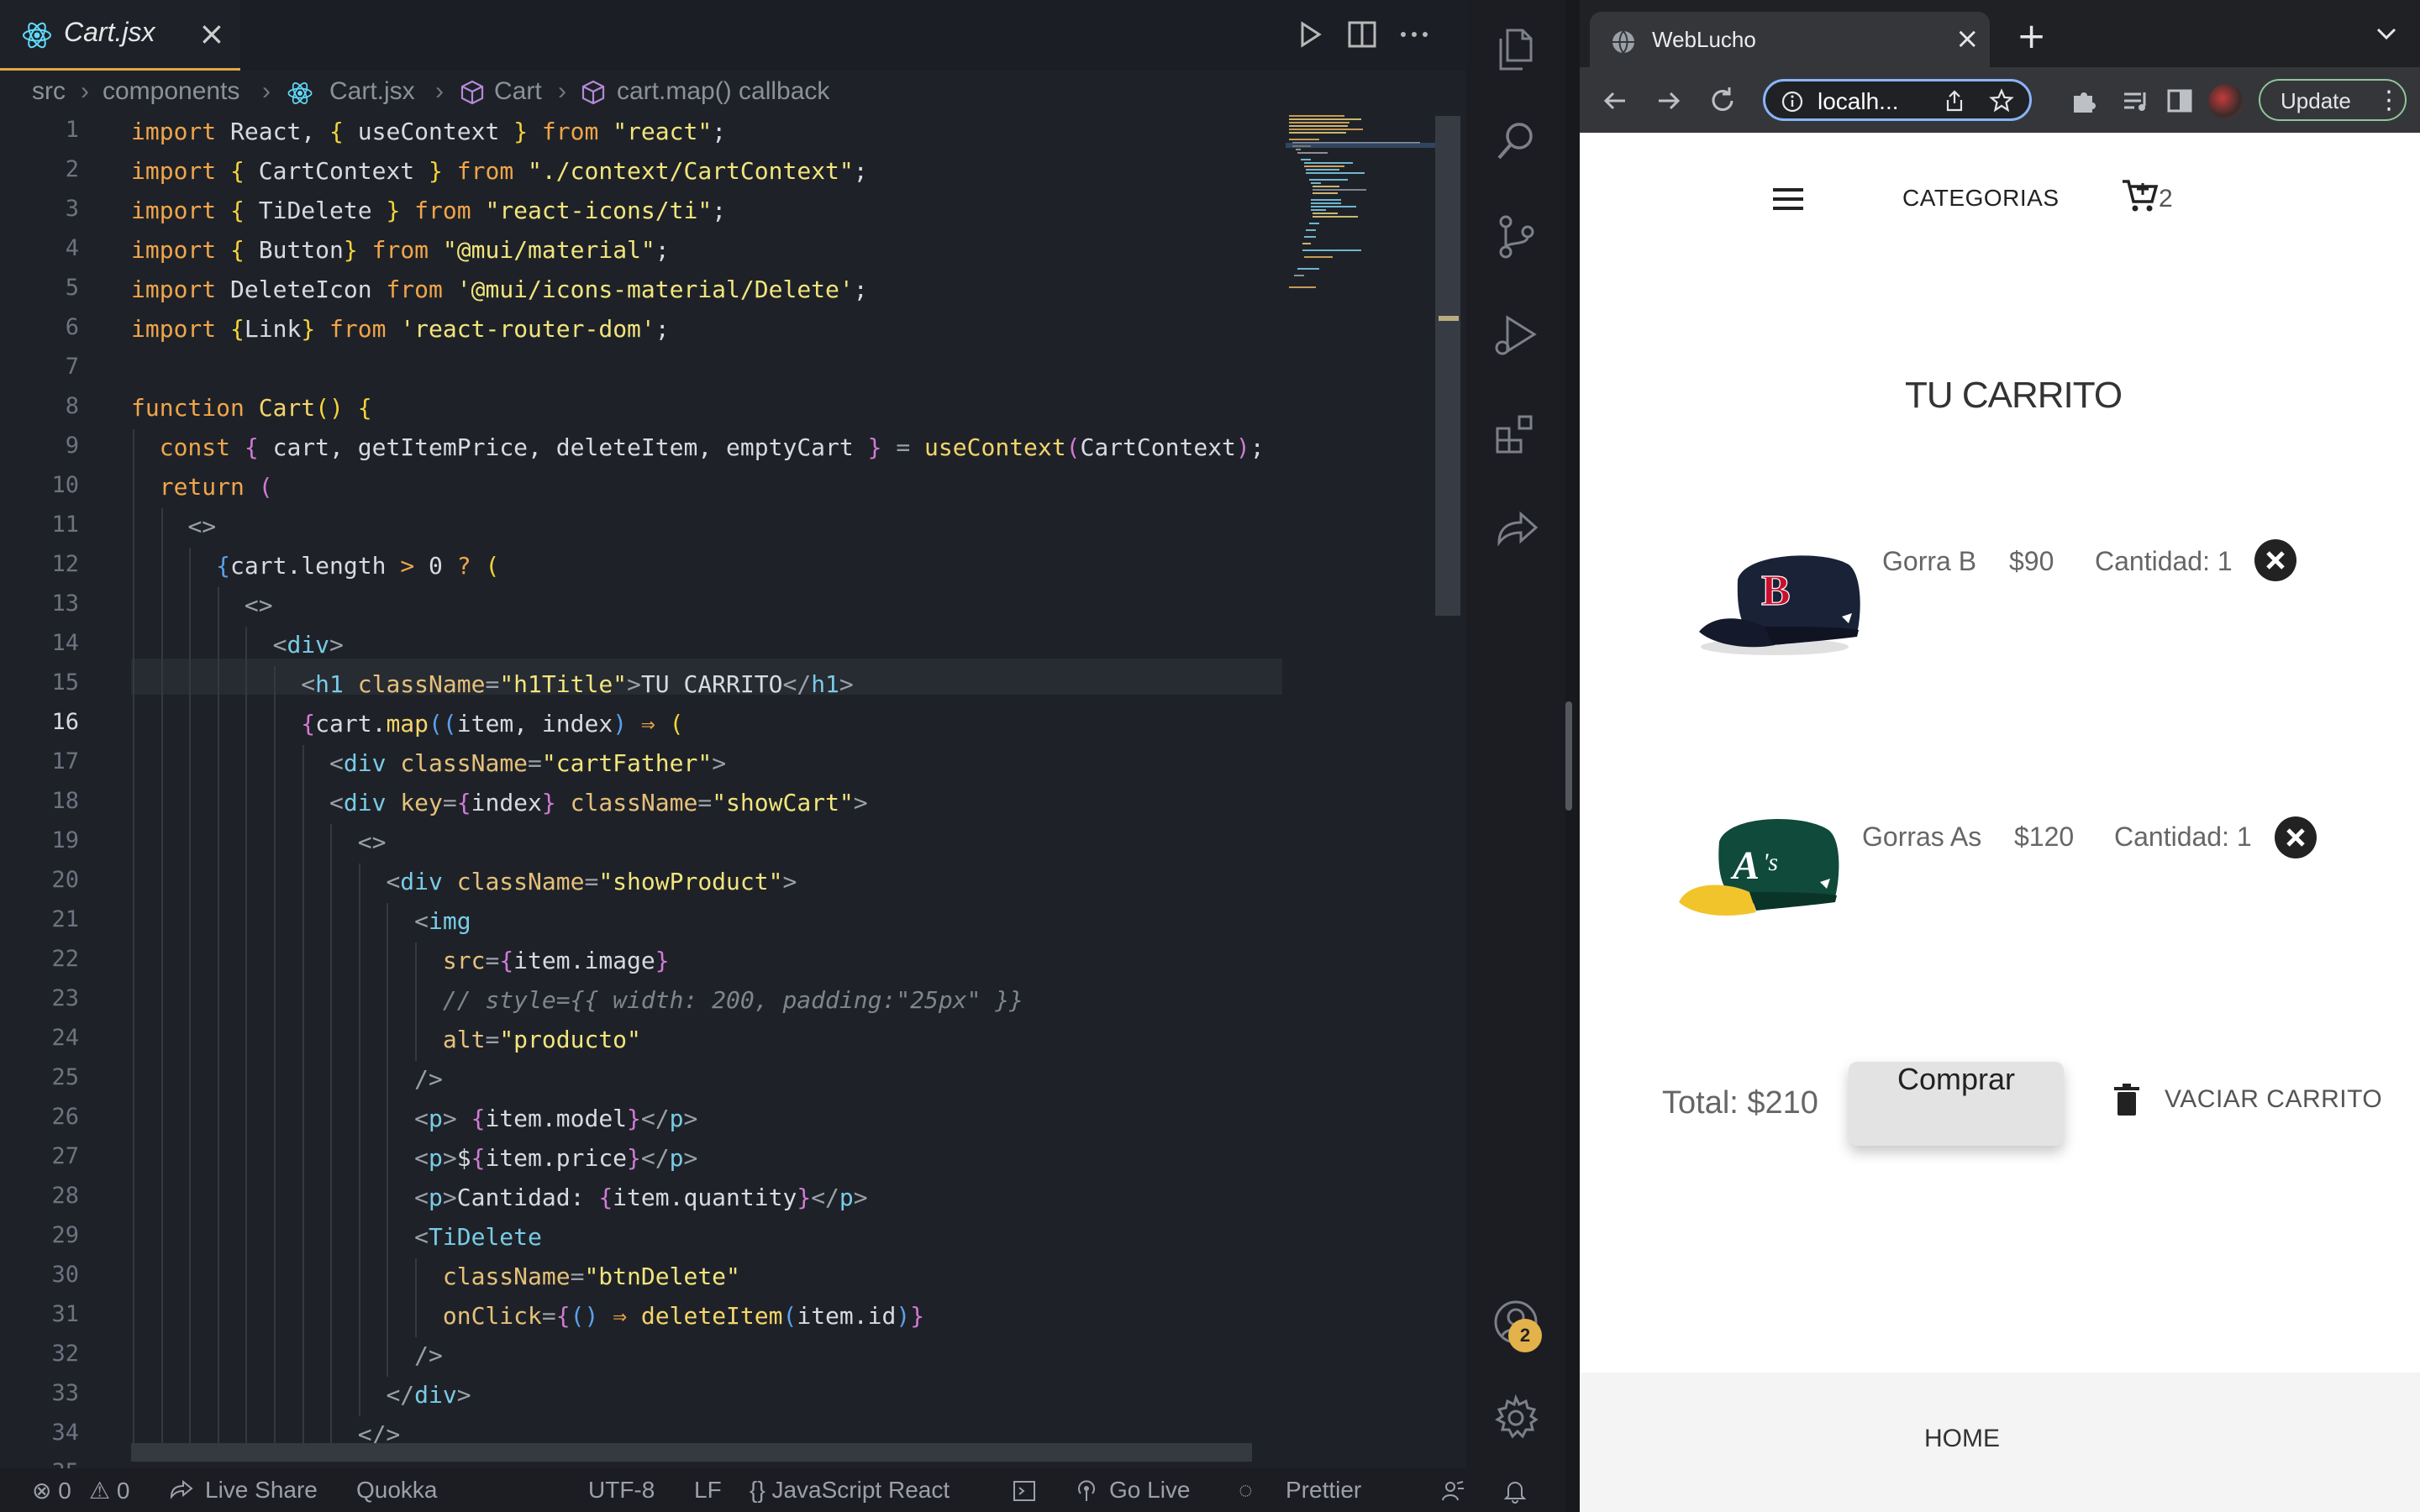 The image size is (2420, 1512). Describe the element at coordinates (337, 1237) in the screenshot. I see `code-line: <TiDelete` at that location.